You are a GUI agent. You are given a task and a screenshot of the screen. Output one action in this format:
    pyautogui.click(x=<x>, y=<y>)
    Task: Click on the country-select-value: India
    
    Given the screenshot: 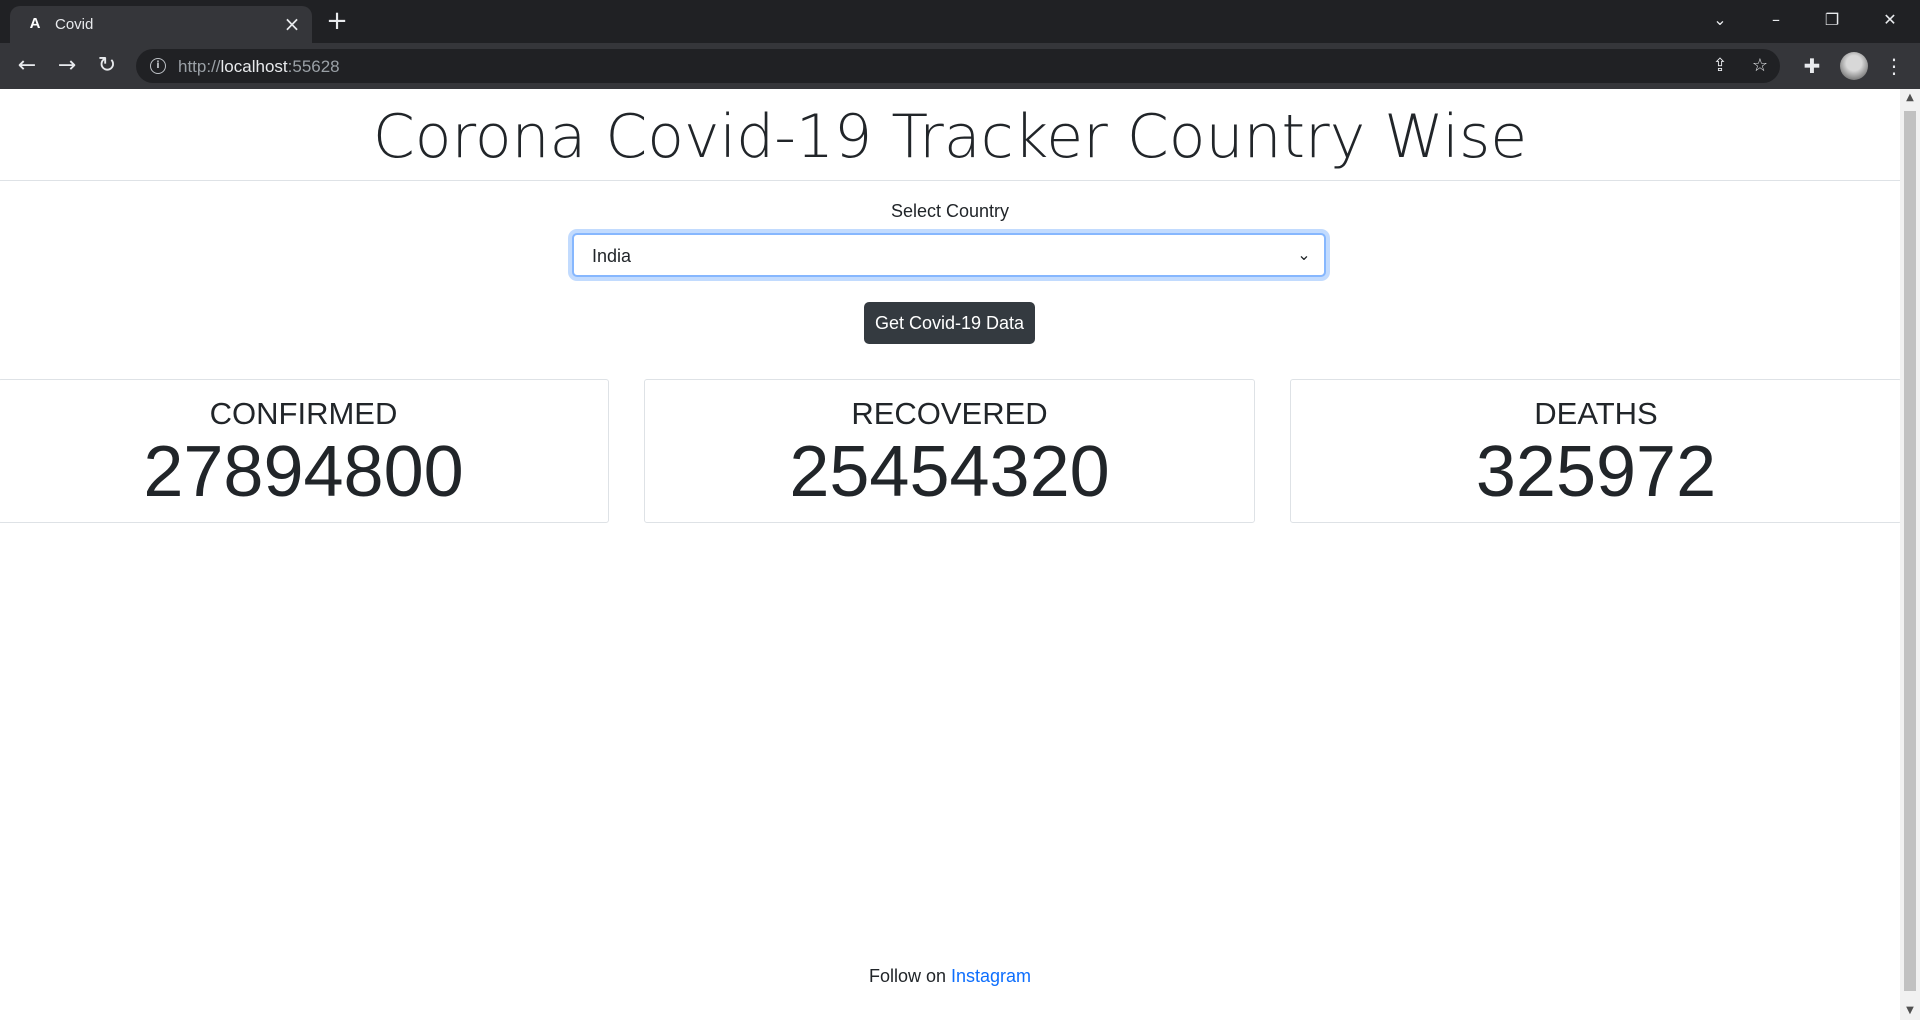 What is the action you would take?
    pyautogui.click(x=612, y=256)
    